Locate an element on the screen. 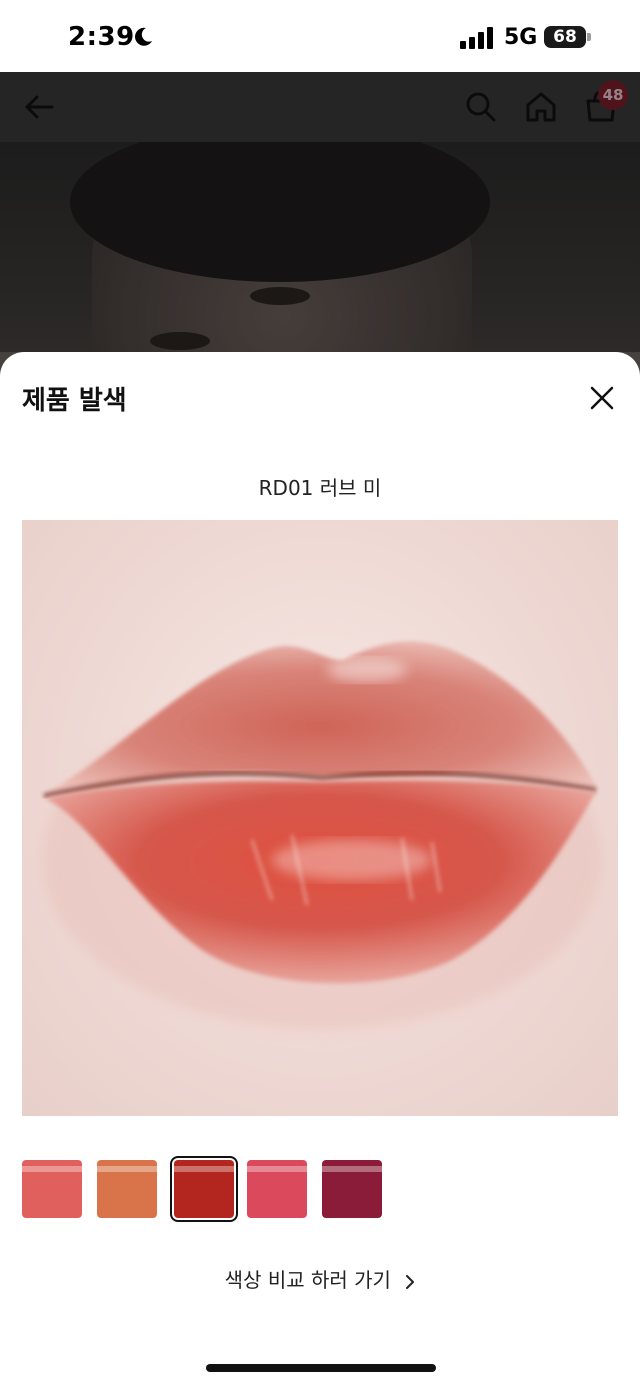  signal-icon is located at coordinates (476, 38).